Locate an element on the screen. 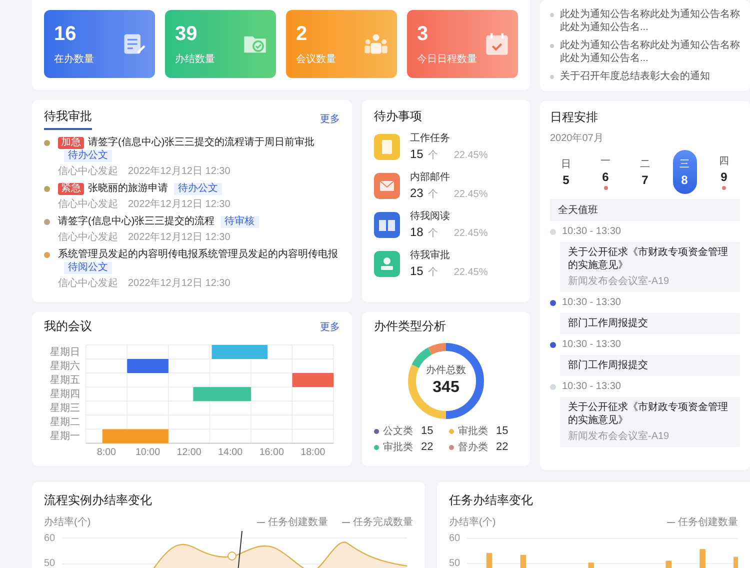  axis-label: 60 is located at coordinates (455, 538).